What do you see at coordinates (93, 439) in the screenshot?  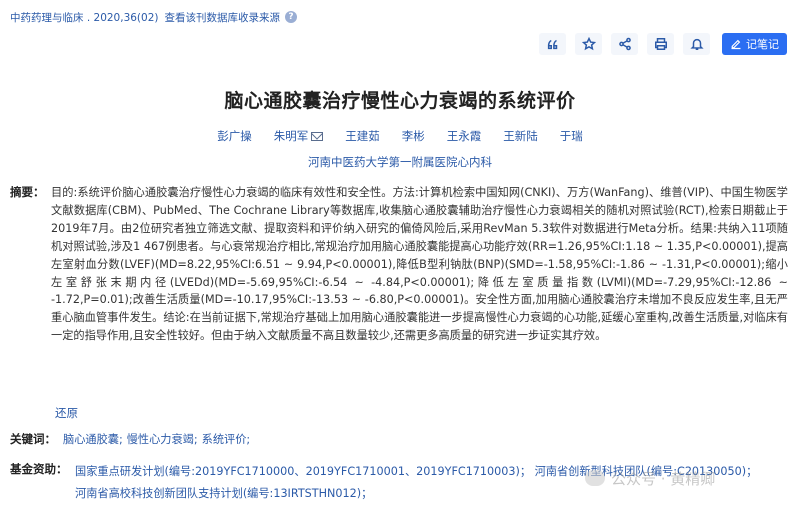 I see `keyword-link: 脑心通胶囊;` at bounding box center [93, 439].